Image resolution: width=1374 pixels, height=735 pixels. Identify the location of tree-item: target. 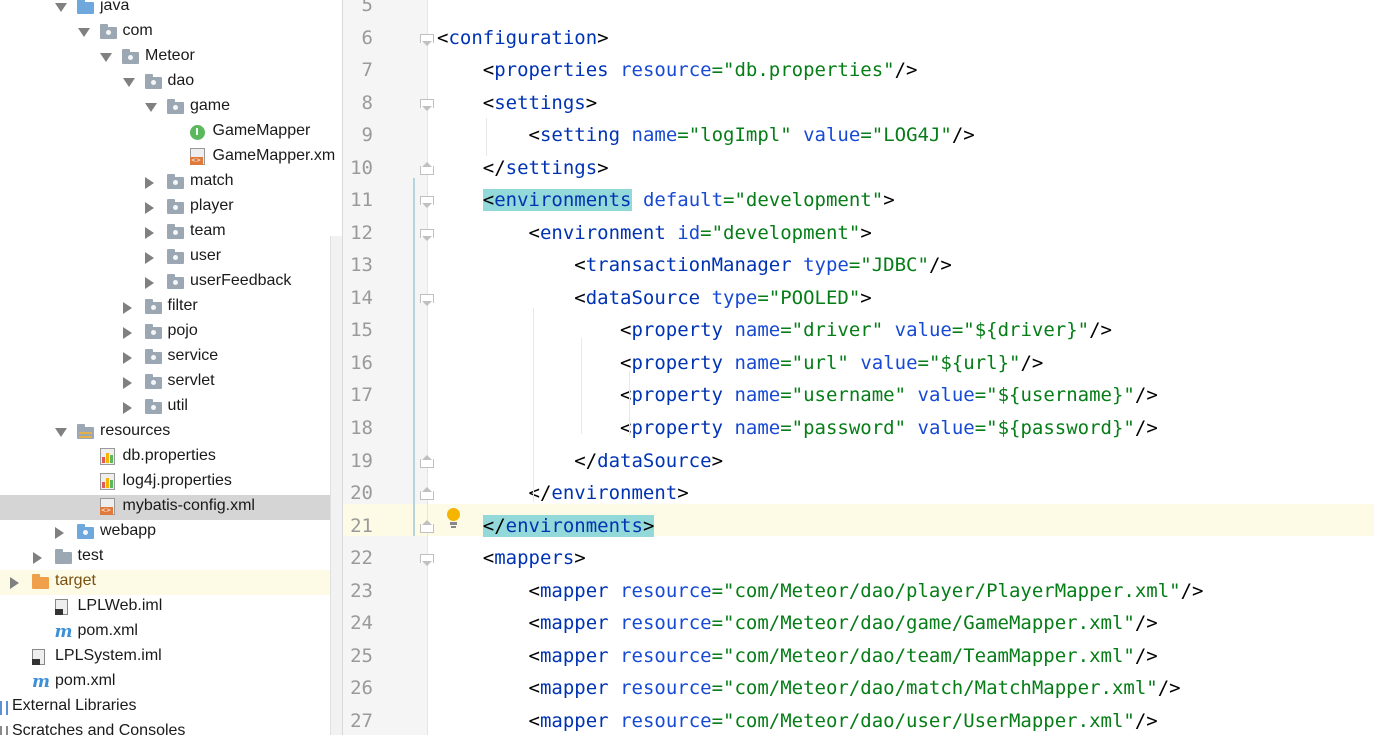
(171, 582).